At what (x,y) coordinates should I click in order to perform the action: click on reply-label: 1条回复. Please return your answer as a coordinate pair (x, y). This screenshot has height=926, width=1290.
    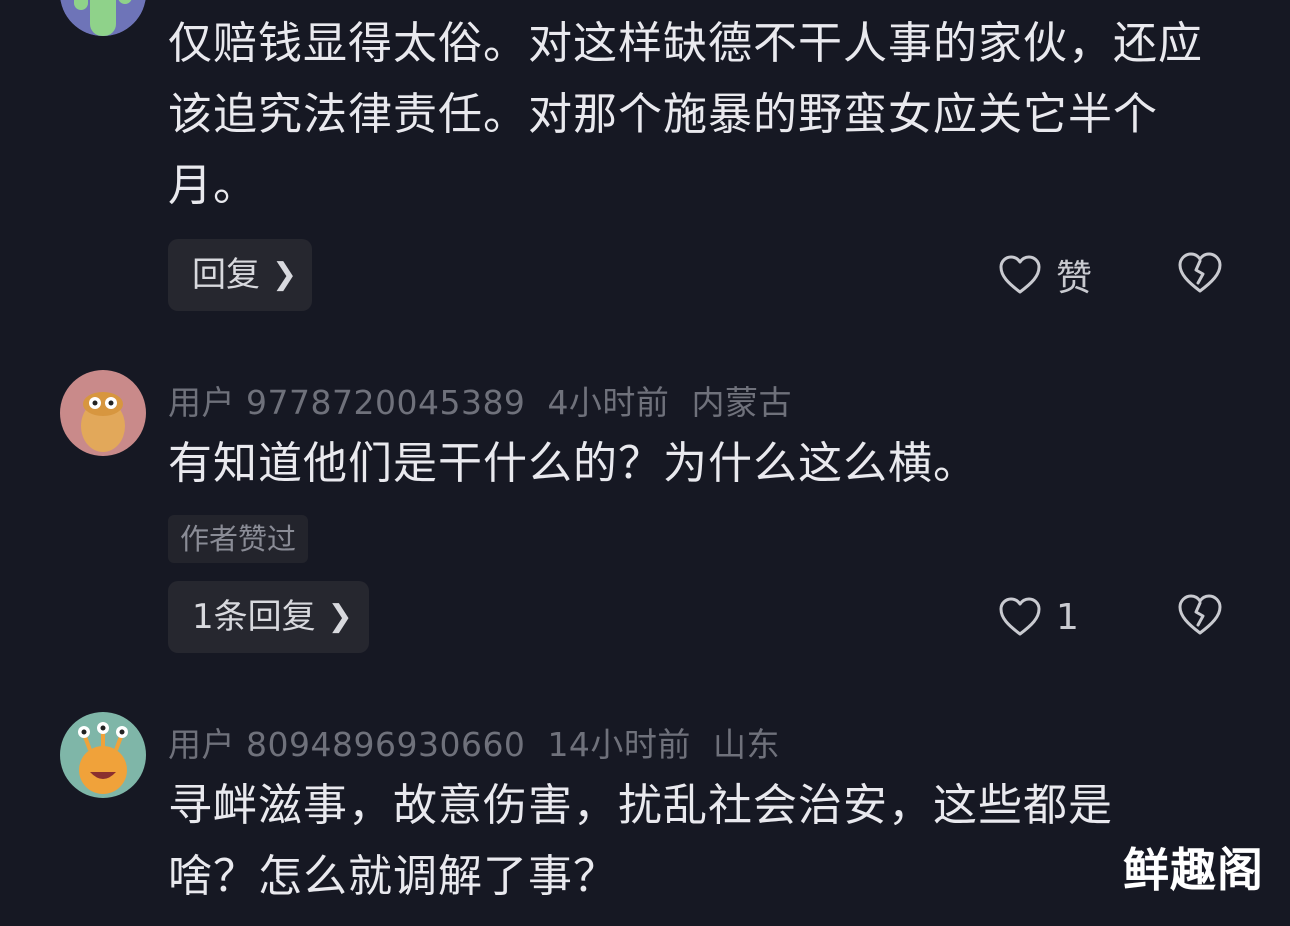
    Looking at the image, I should click on (254, 617).